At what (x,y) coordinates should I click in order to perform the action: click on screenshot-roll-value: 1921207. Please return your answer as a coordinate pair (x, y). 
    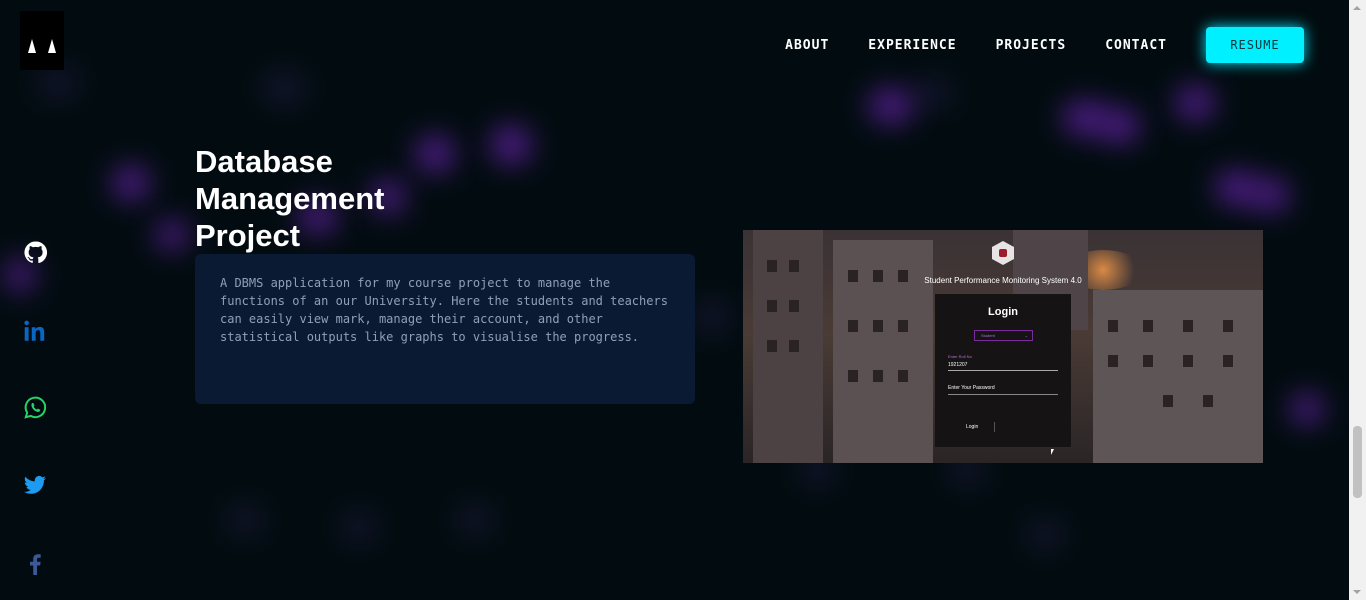
    Looking at the image, I should click on (1003, 366).